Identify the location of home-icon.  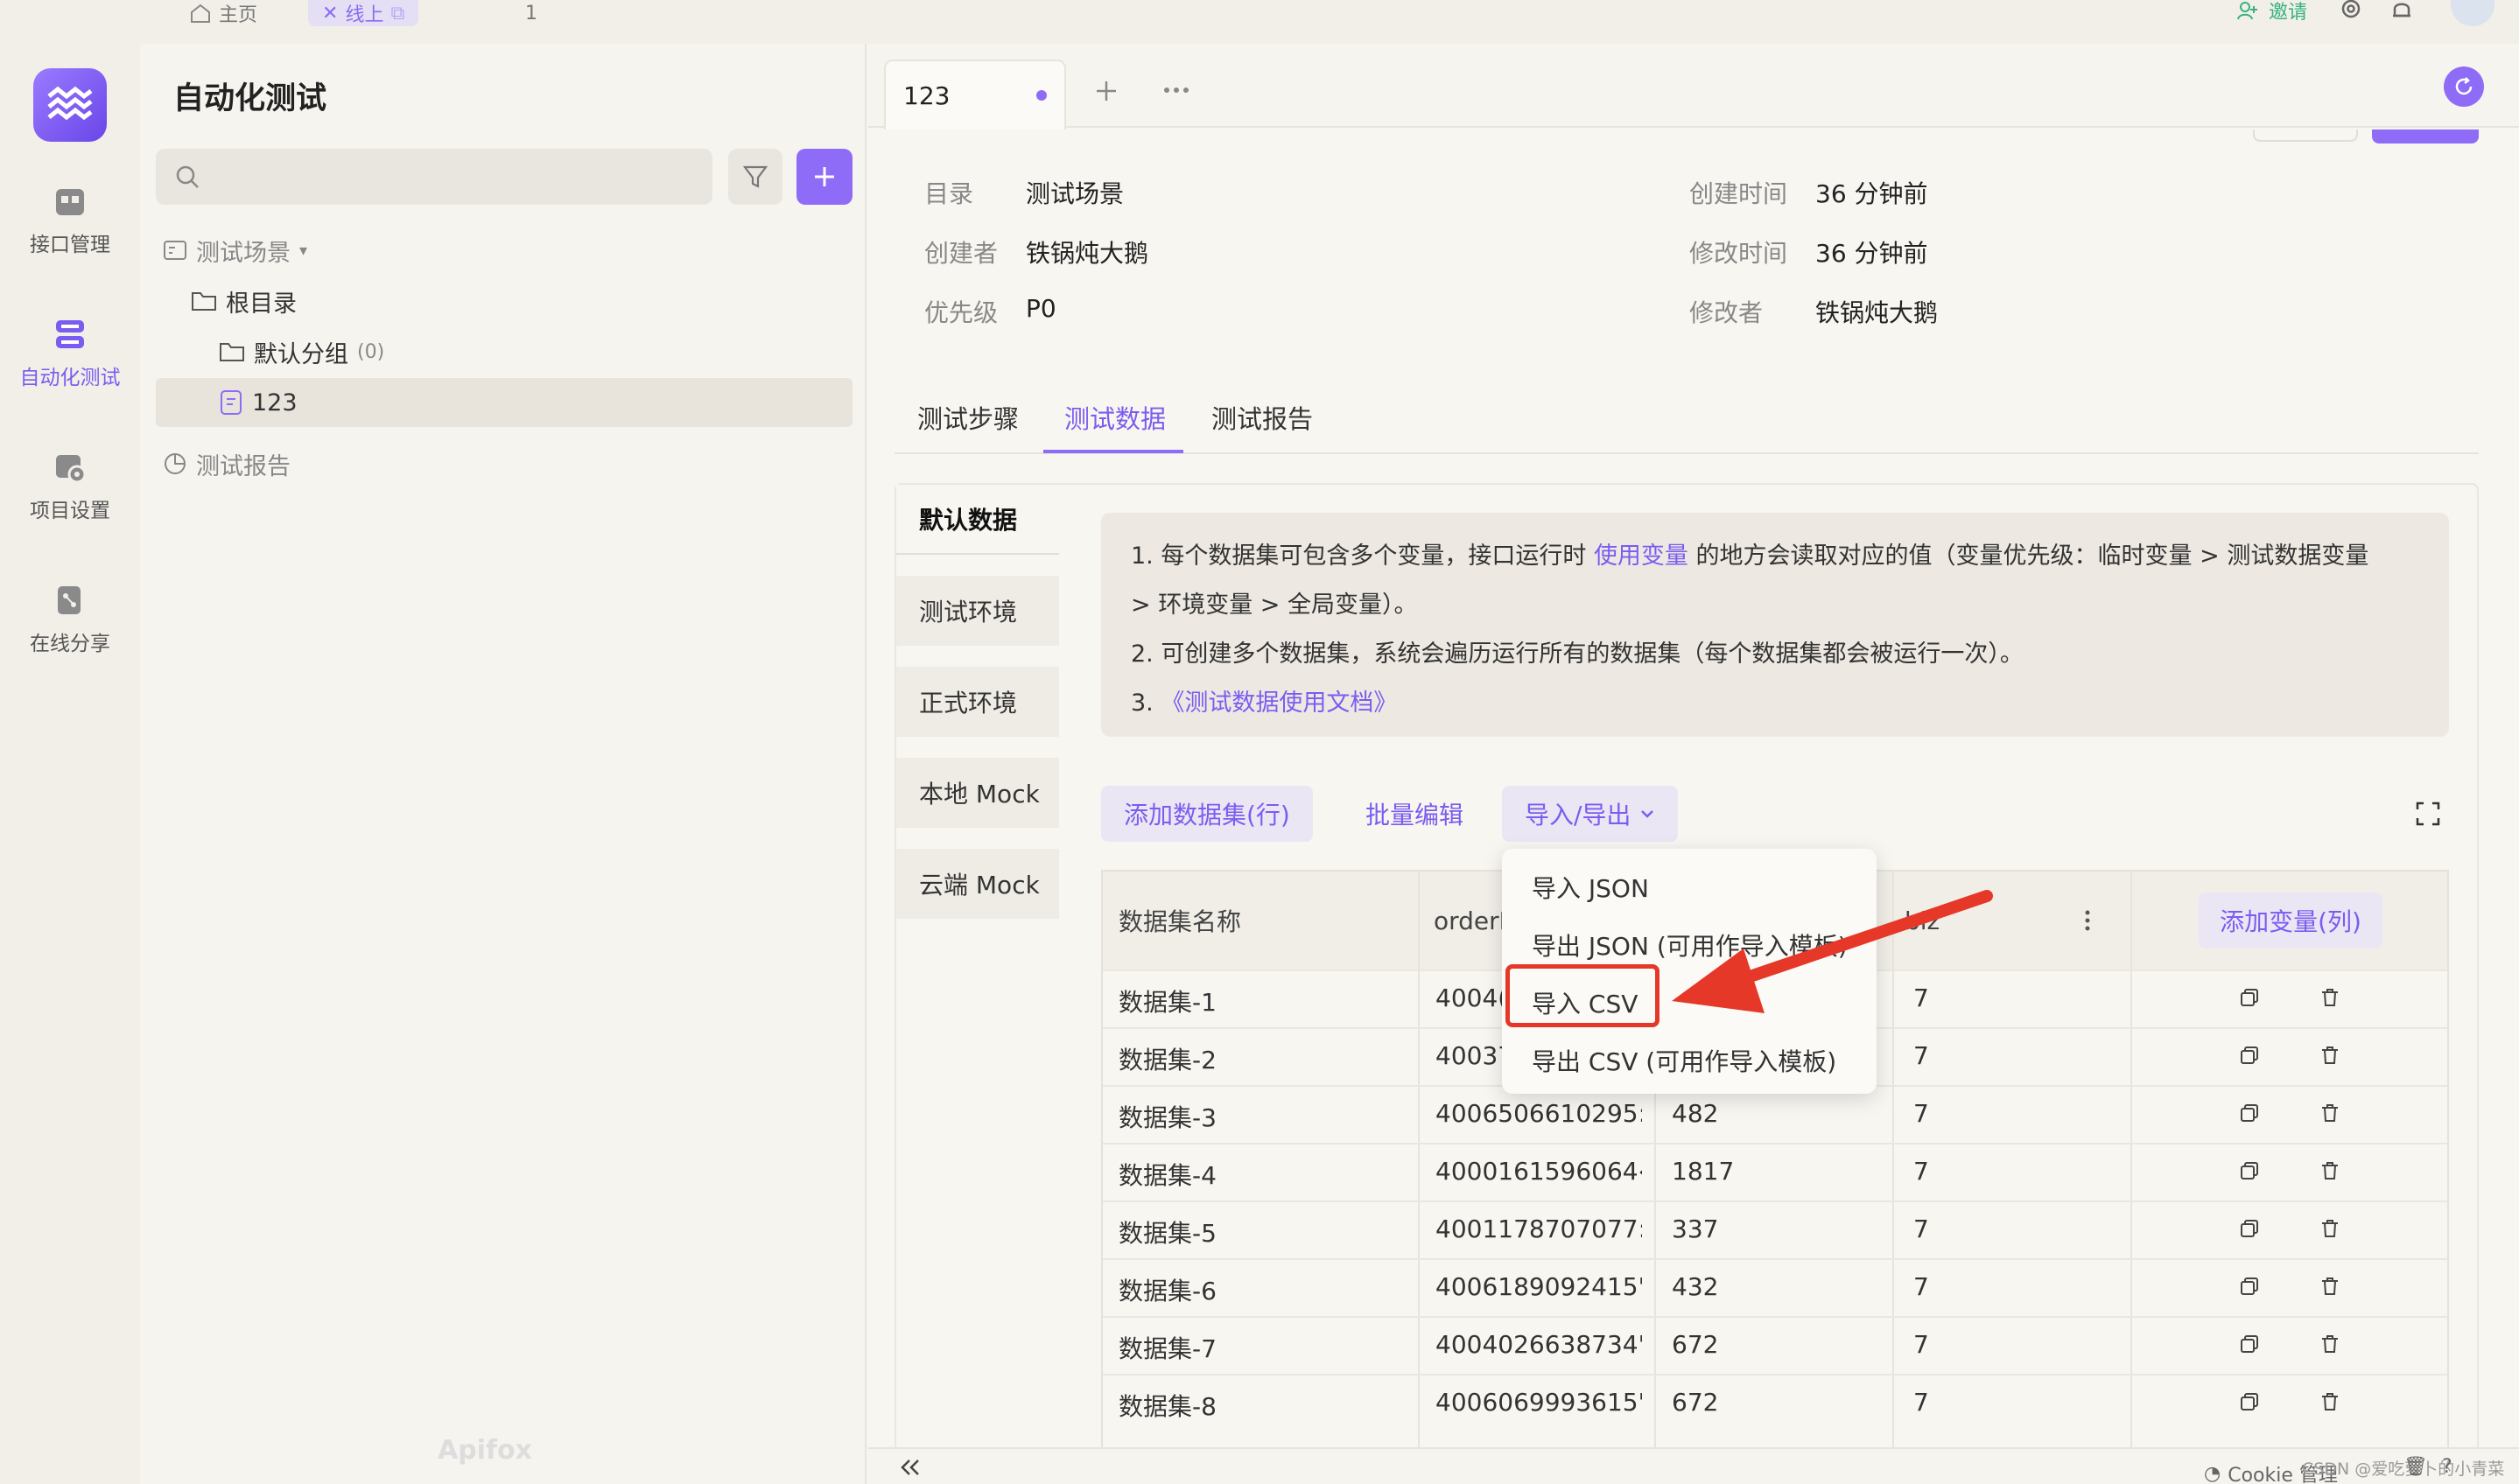
(200, 13).